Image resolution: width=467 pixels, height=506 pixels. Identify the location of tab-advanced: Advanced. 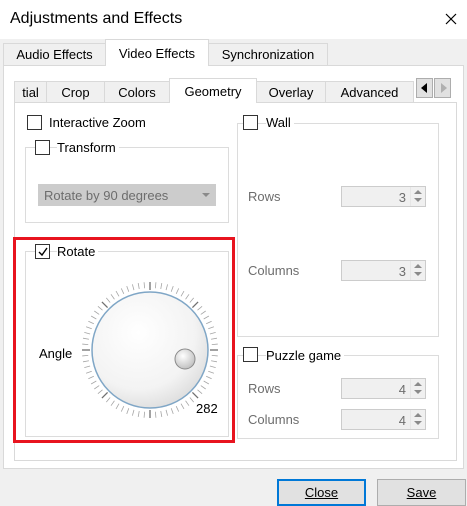
(369, 91).